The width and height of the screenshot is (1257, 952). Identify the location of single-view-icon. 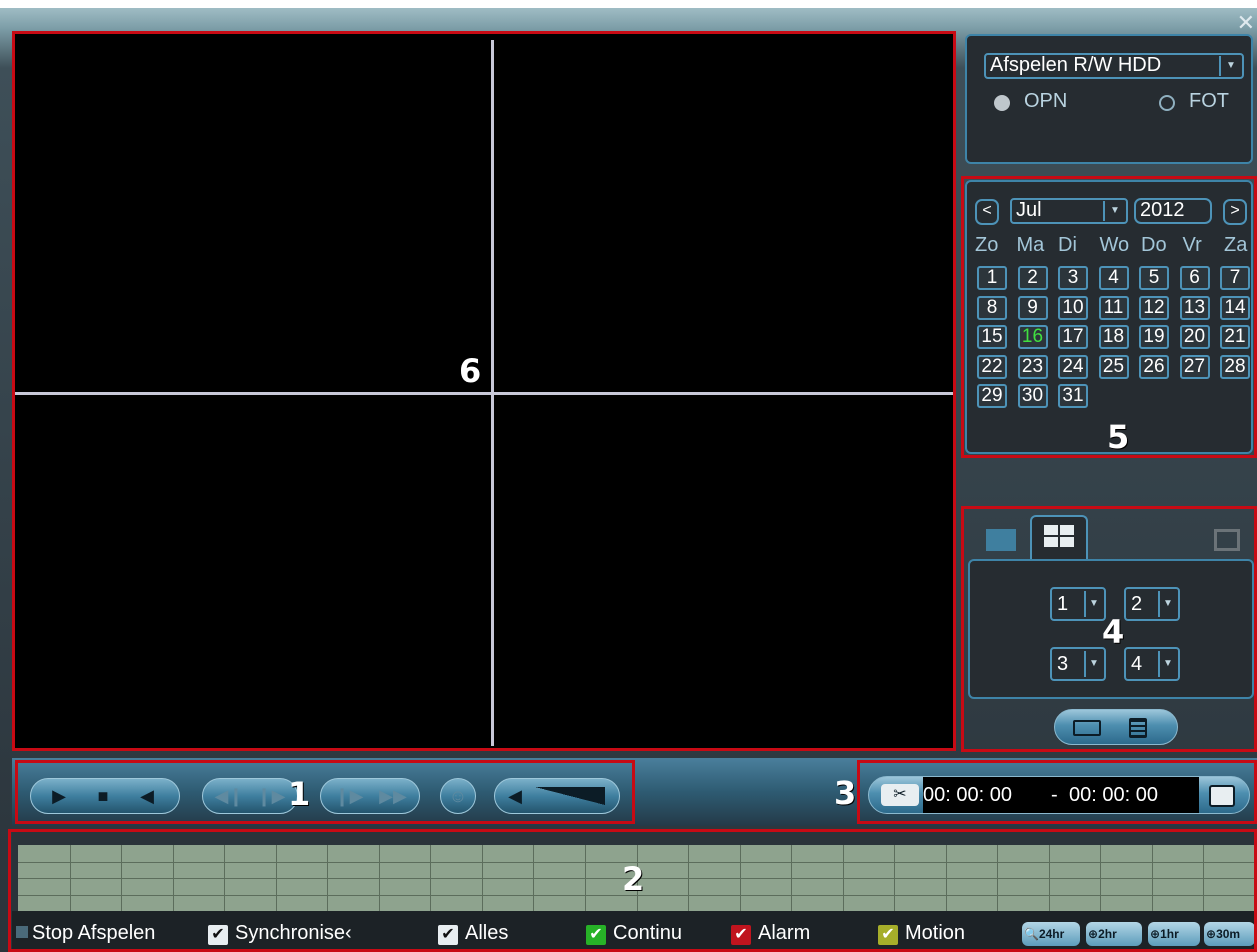
(1001, 540).